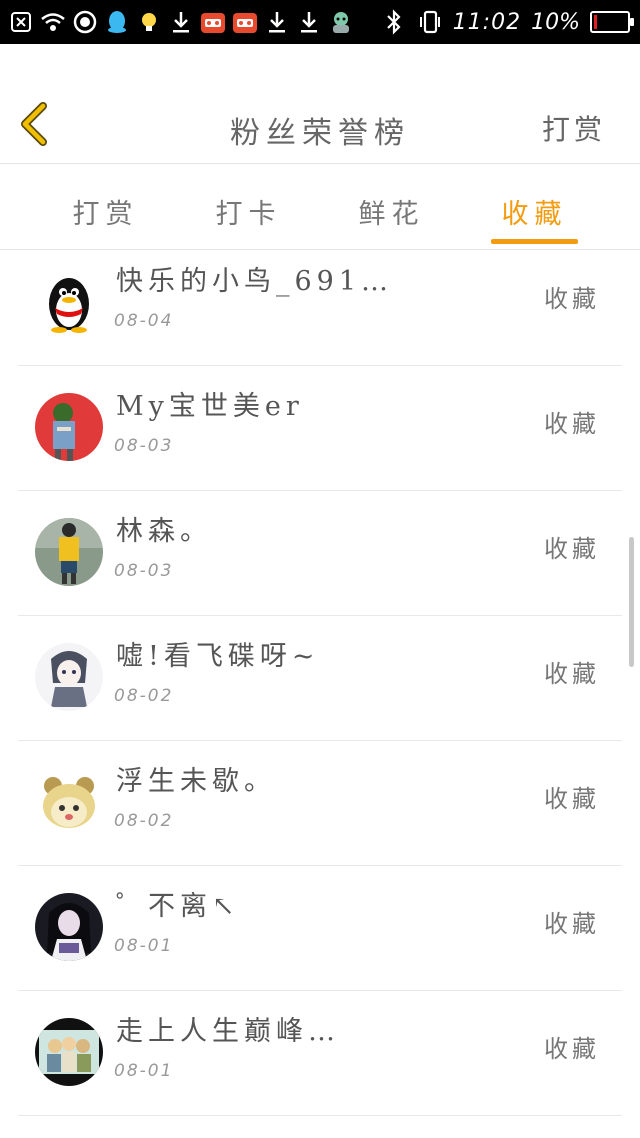 This screenshot has height=1138, width=640. I want to click on battery-icon, so click(612, 22).